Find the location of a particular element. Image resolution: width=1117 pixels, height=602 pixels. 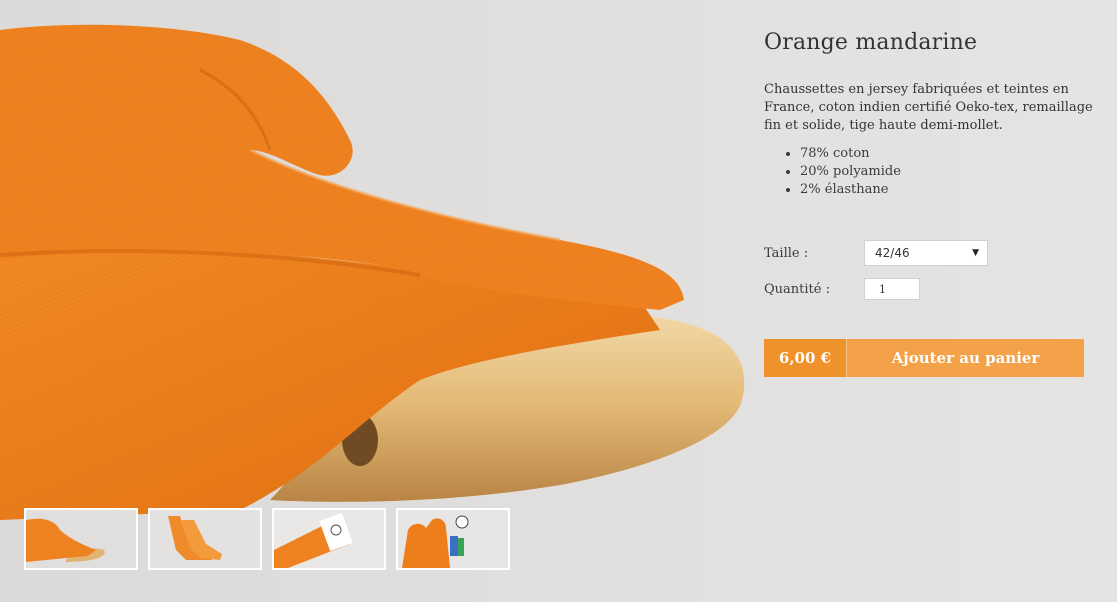

purchase-bar: 6,00 € Ajouter au panier is located at coordinates (924, 358).